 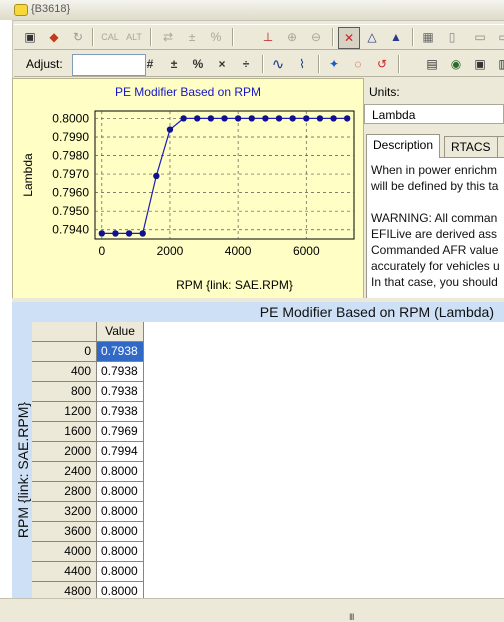 What do you see at coordinates (351, 617) in the screenshot?
I see `resize-grip: III` at bounding box center [351, 617].